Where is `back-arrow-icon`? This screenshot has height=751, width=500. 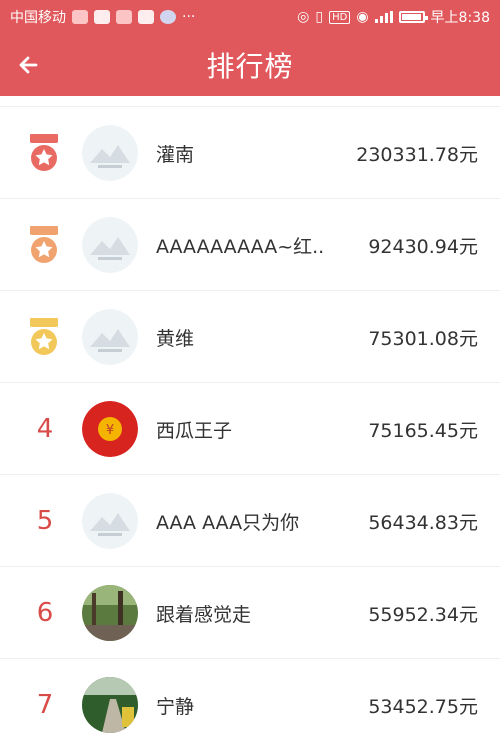
back-arrow-icon is located at coordinates (31, 65).